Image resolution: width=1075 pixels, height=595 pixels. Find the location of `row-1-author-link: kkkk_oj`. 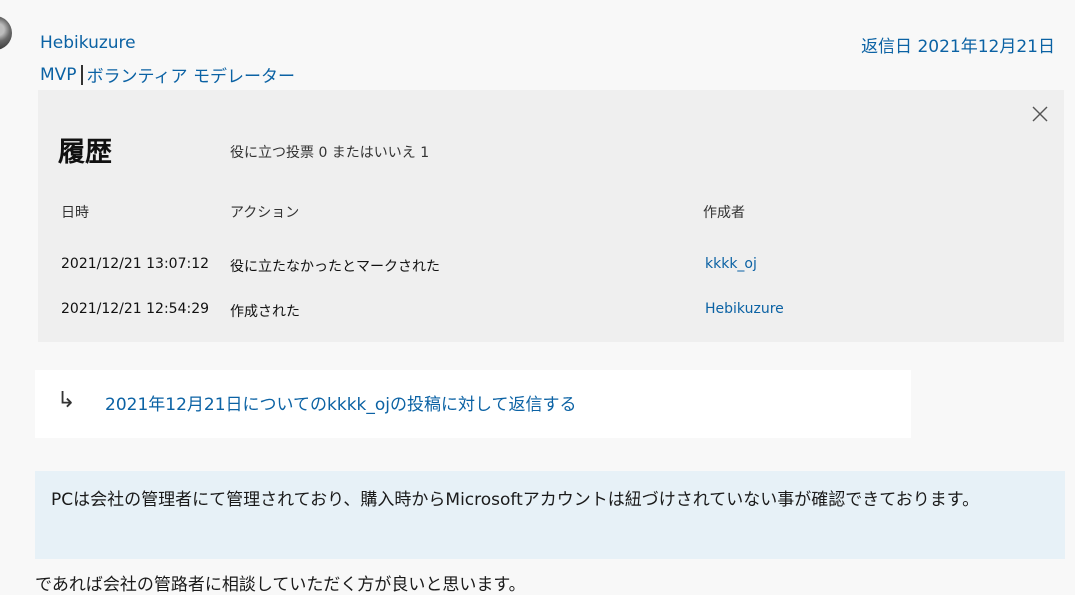

row-1-author-link: kkkk_oj is located at coordinates (731, 264).